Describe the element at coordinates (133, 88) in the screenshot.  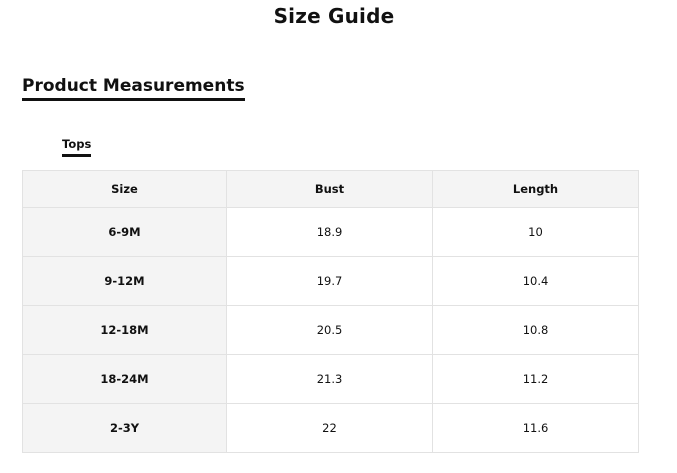
I see `section-title: Product Measurements` at that location.